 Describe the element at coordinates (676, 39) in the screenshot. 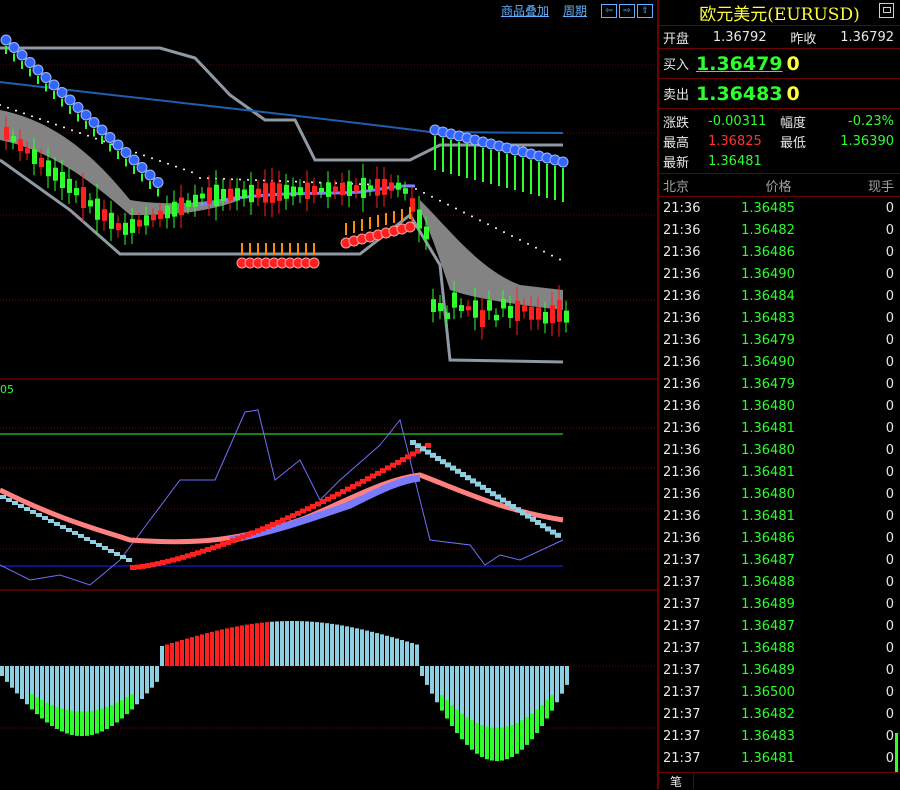

I see `open-label: 开盘` at that location.